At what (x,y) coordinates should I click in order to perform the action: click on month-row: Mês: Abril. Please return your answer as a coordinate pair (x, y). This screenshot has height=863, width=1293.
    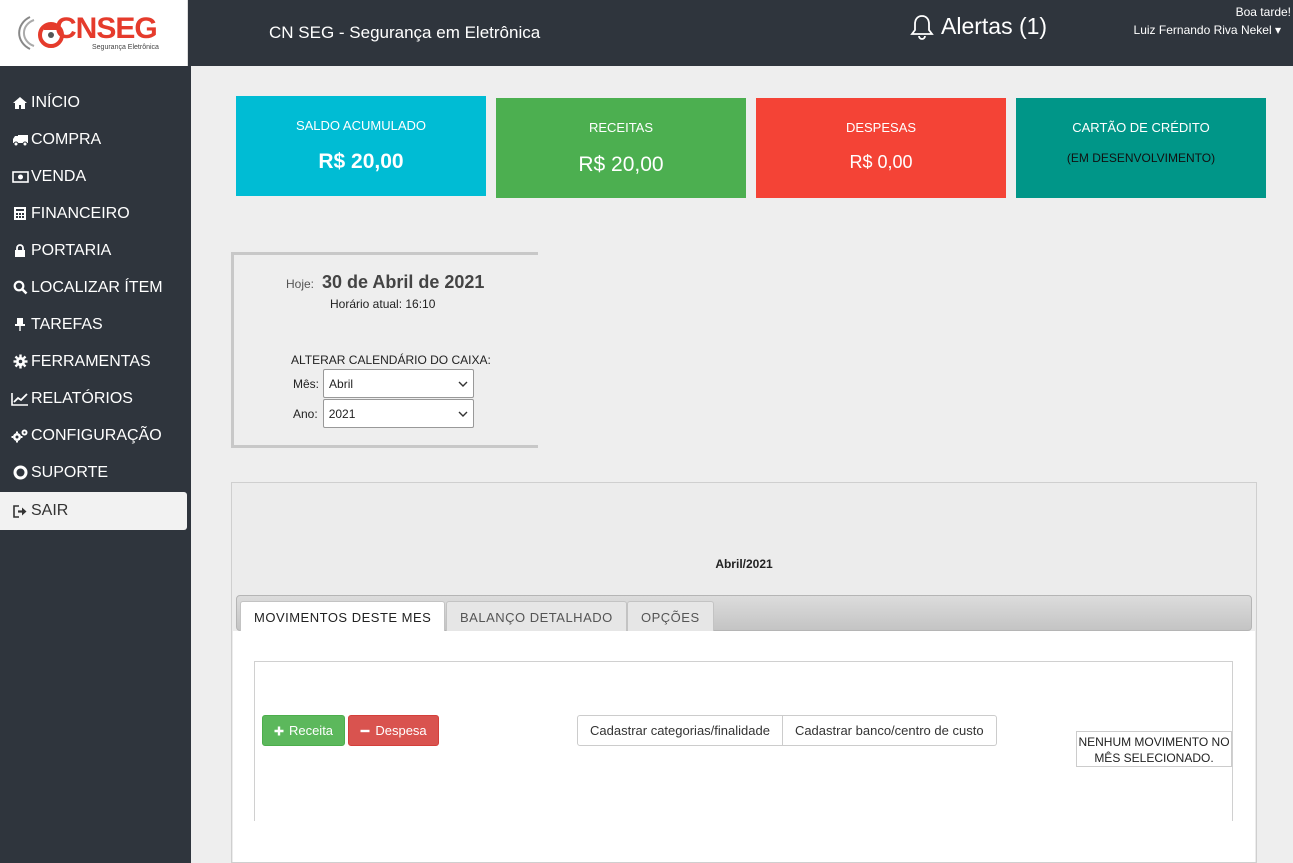
    Looking at the image, I should click on (384, 383).